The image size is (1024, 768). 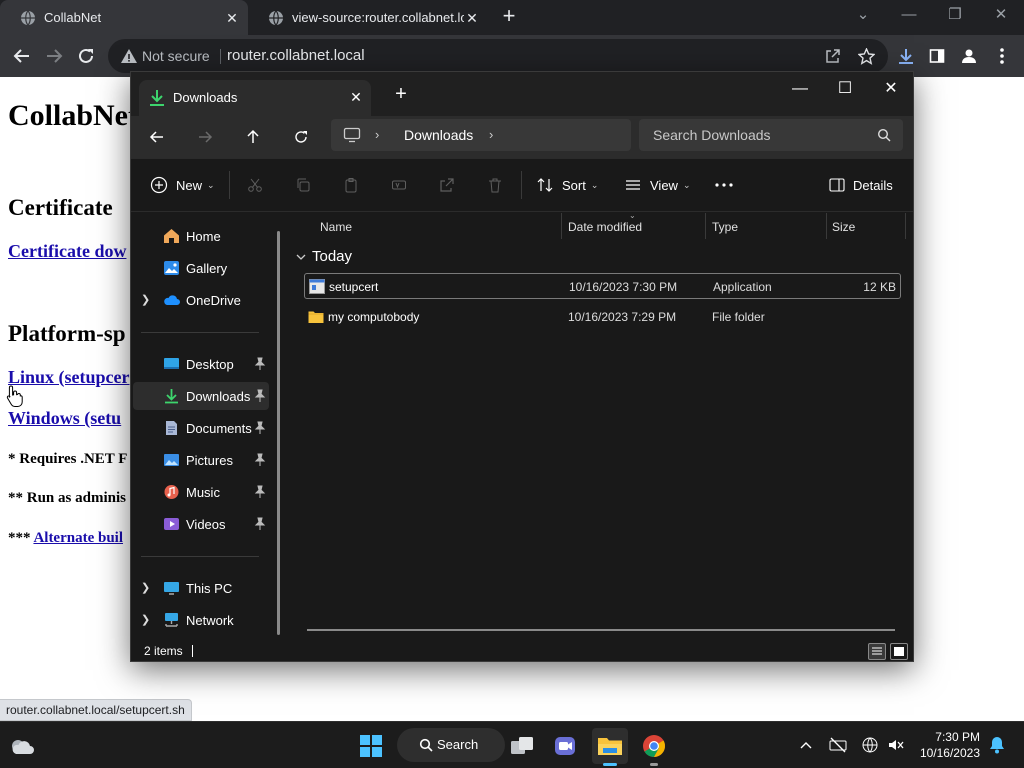 I want to click on tab-search-icon: ⌄, so click(x=863, y=16).